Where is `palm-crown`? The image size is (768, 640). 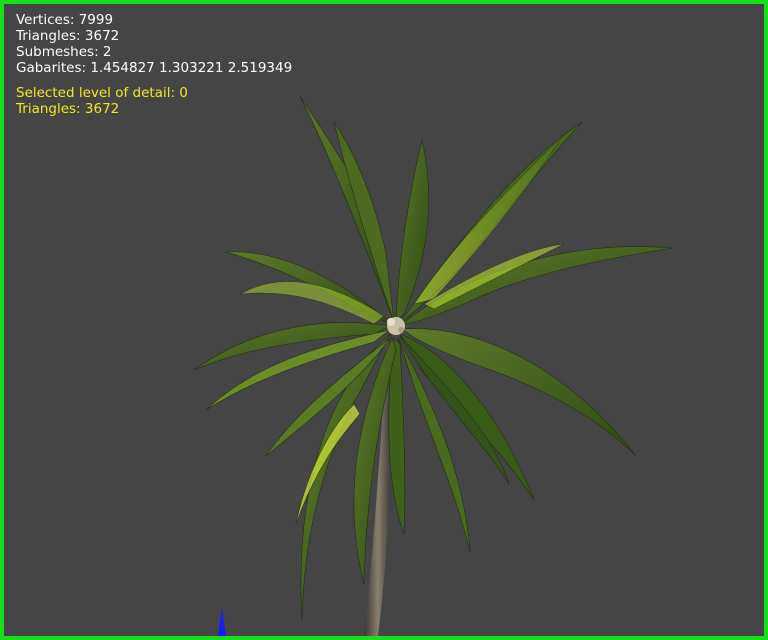 palm-crown is located at coordinates (396, 326).